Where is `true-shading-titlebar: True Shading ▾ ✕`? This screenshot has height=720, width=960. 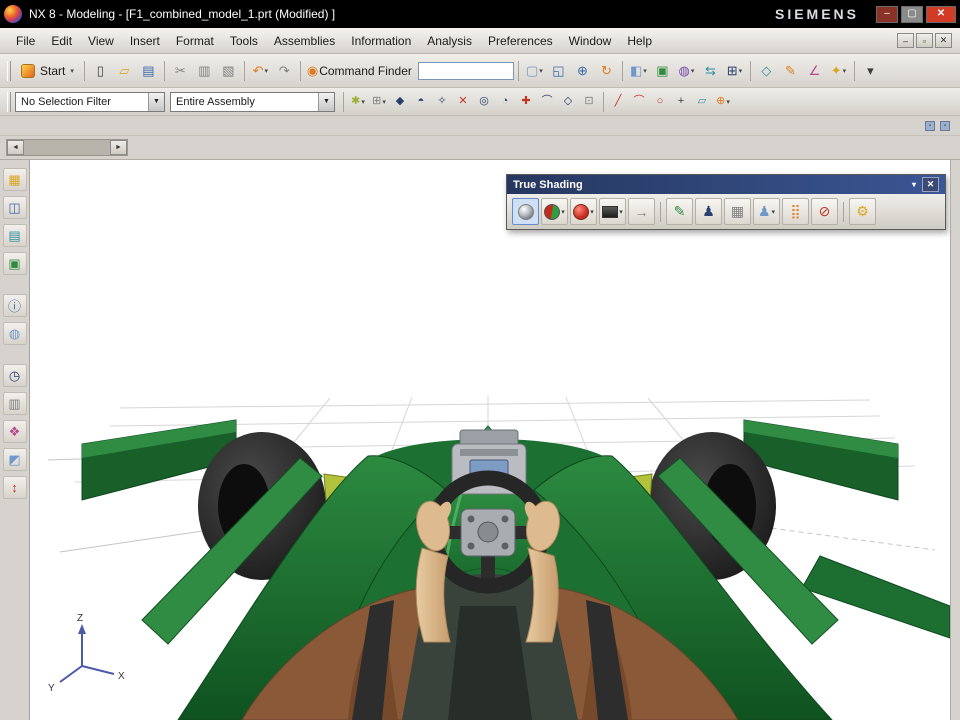
true-shading-titlebar: True Shading ▾ ✕ is located at coordinates (726, 184).